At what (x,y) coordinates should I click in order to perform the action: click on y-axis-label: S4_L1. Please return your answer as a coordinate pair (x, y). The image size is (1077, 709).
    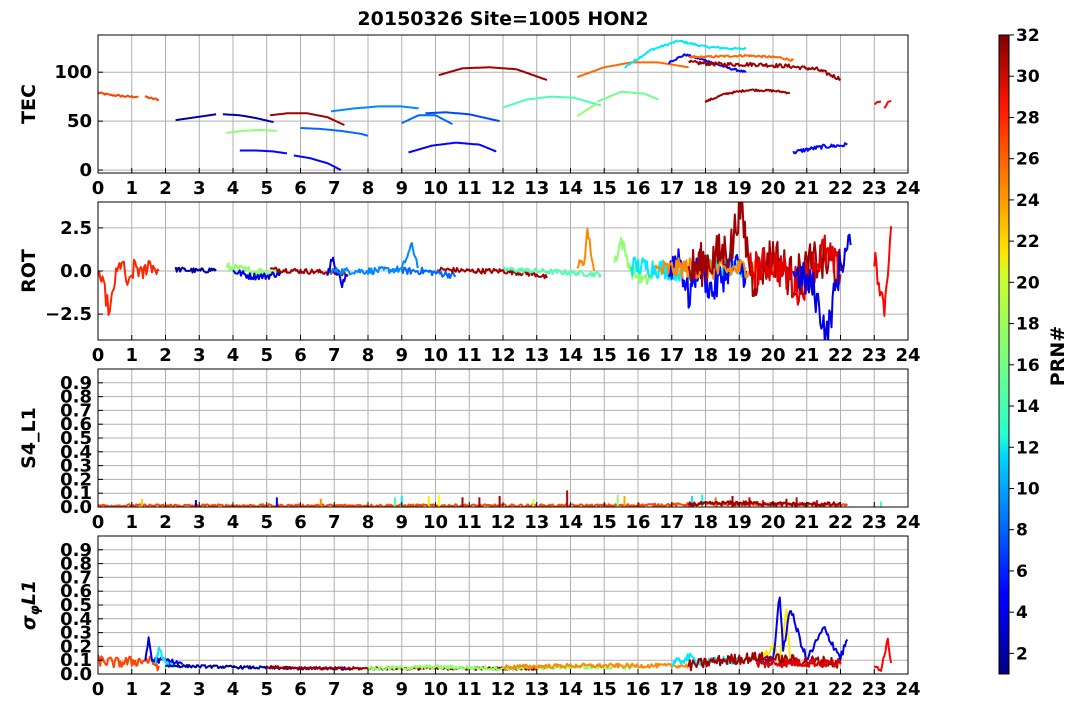
    Looking at the image, I should click on (29, 438).